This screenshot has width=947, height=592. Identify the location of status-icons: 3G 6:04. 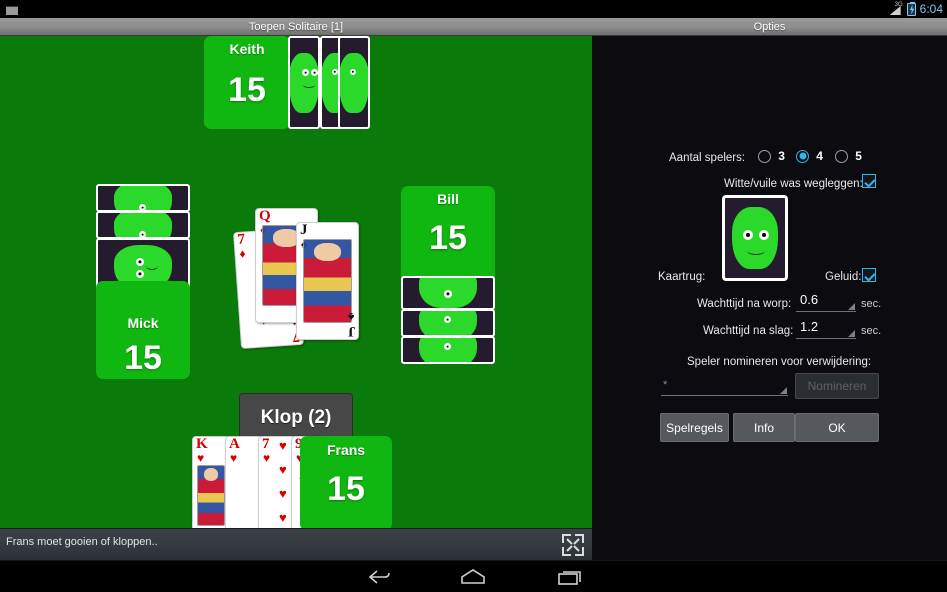
(916, 9).